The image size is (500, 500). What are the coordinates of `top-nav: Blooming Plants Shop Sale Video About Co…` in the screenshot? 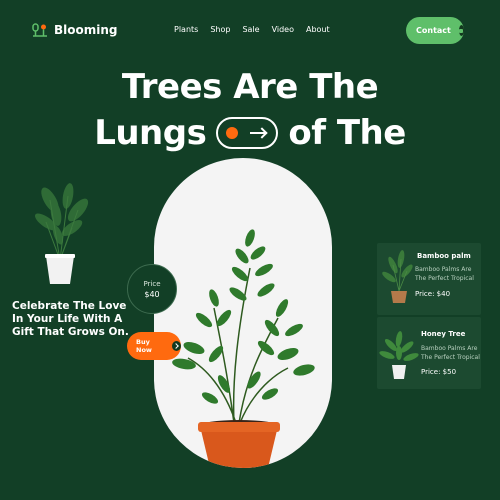 It's located at (250, 30).